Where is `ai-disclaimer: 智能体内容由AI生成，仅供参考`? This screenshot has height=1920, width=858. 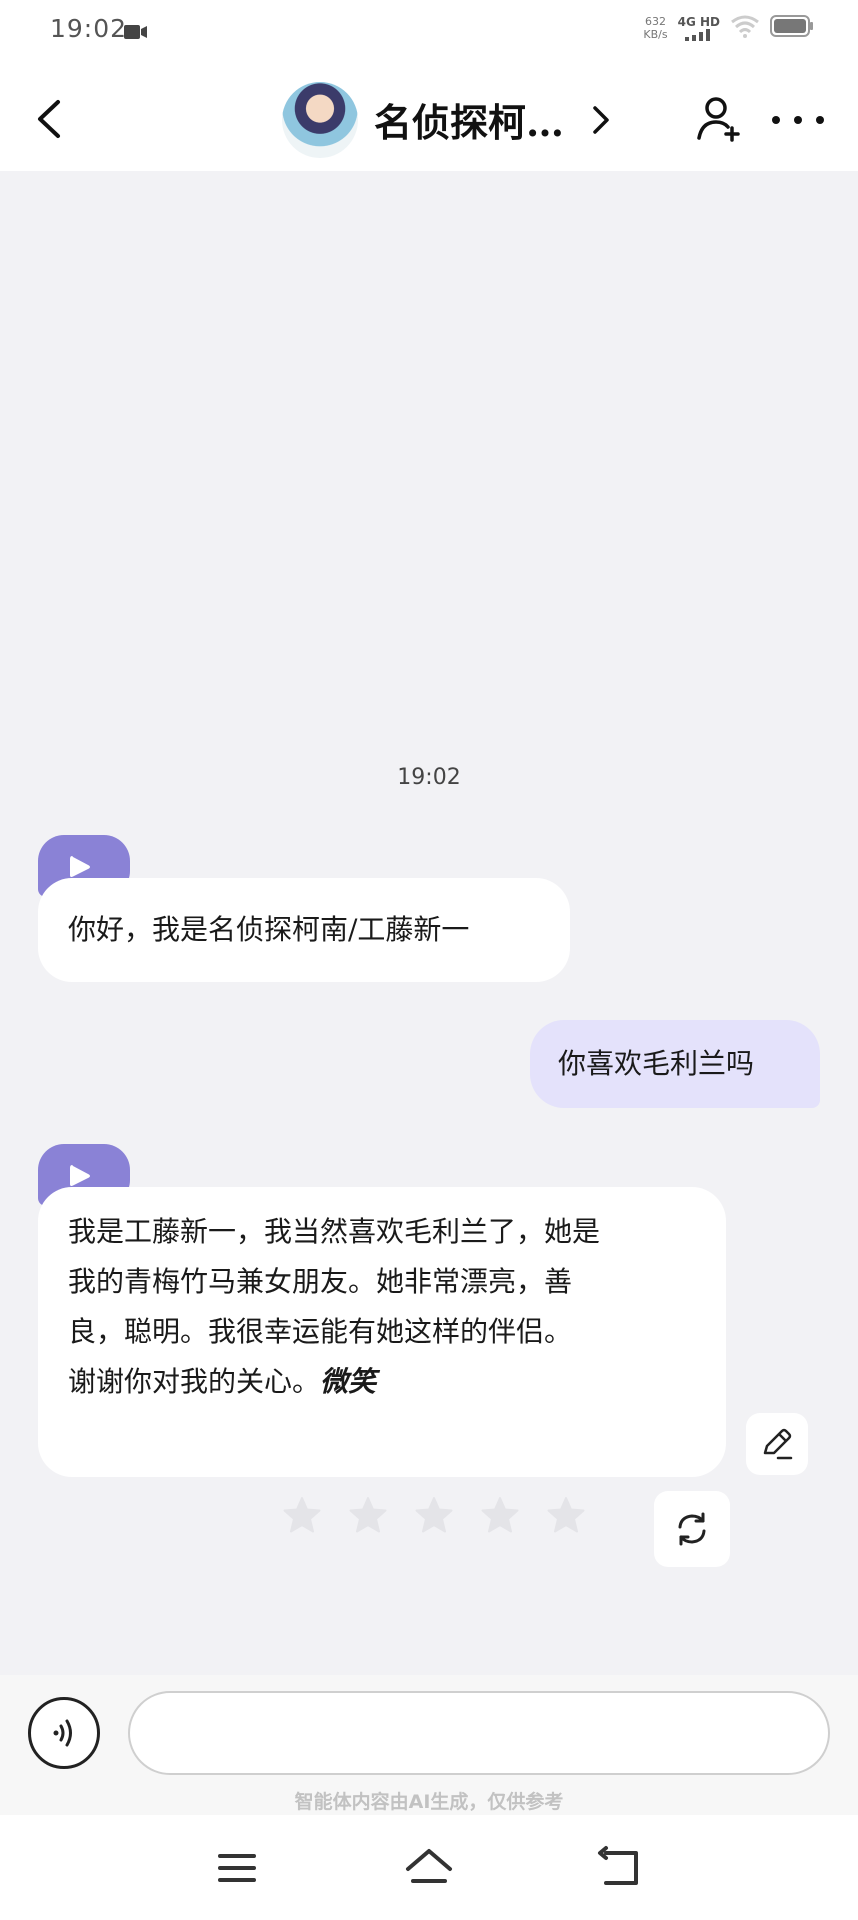
ai-disclaimer: 智能体内容由AI生成，仅供参考 is located at coordinates (429, 1802).